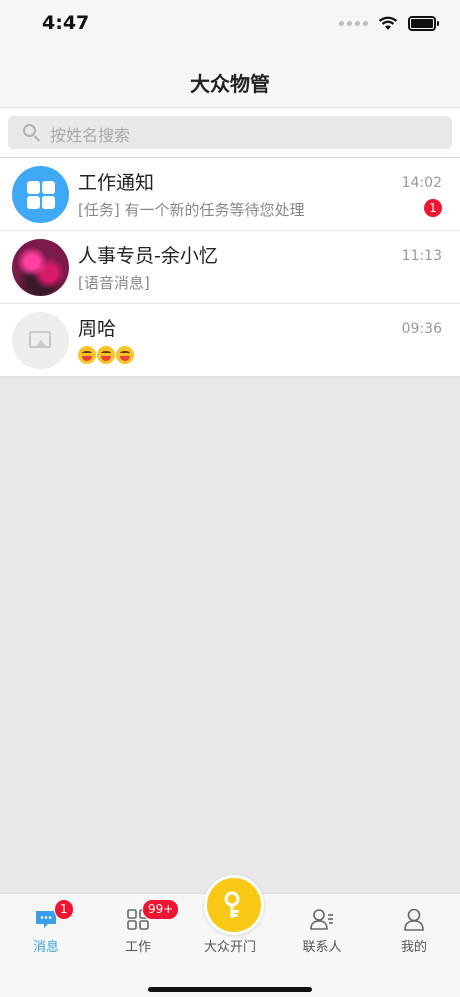 The height and width of the screenshot is (997, 460). Describe the element at coordinates (421, 183) in the screenshot. I see `conversation-time: 14:02` at that location.